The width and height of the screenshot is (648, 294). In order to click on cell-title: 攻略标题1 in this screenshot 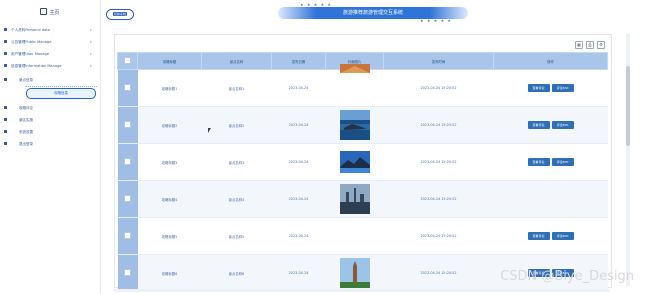, I will do `click(169, 88)`.